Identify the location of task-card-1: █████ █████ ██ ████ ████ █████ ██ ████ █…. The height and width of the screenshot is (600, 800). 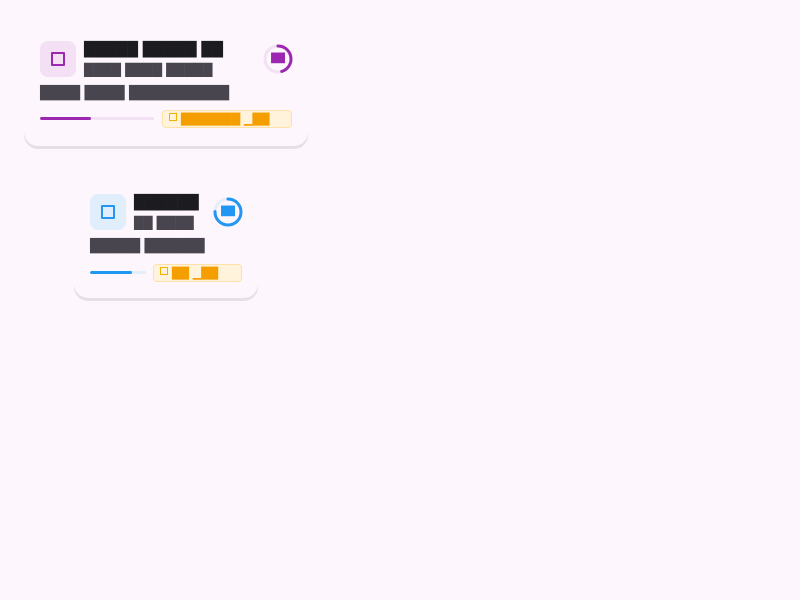
(166, 87).